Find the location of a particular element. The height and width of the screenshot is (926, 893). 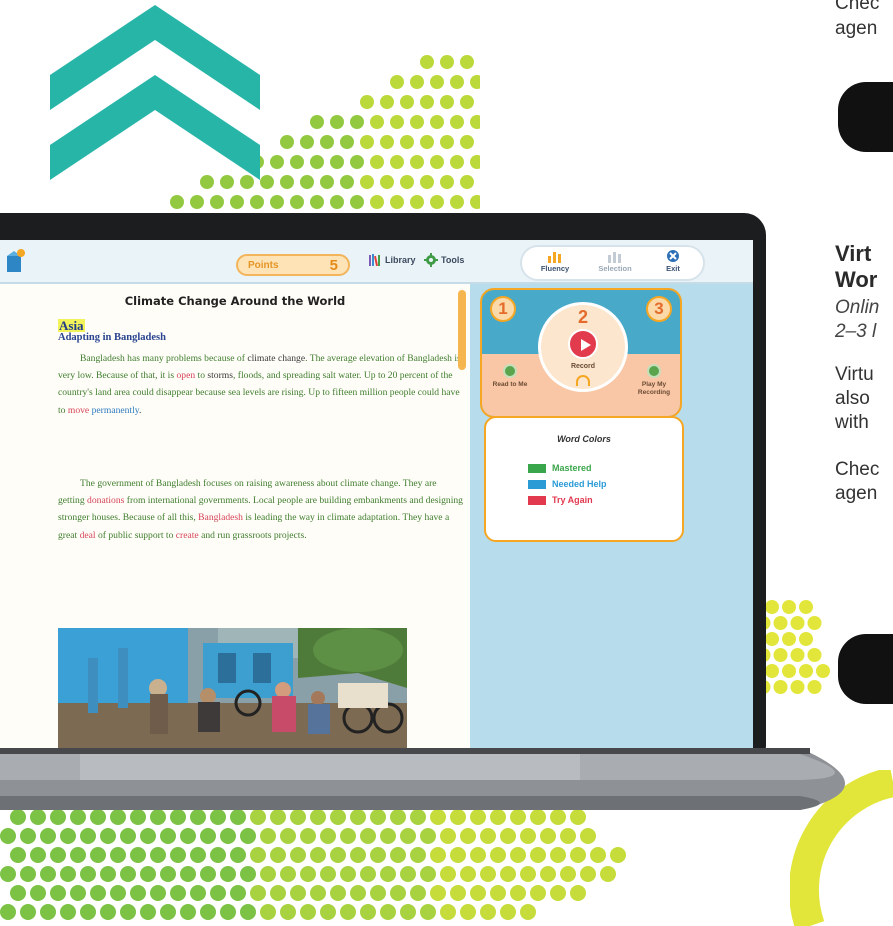

selection-button: Selection is located at coordinates (615, 261).